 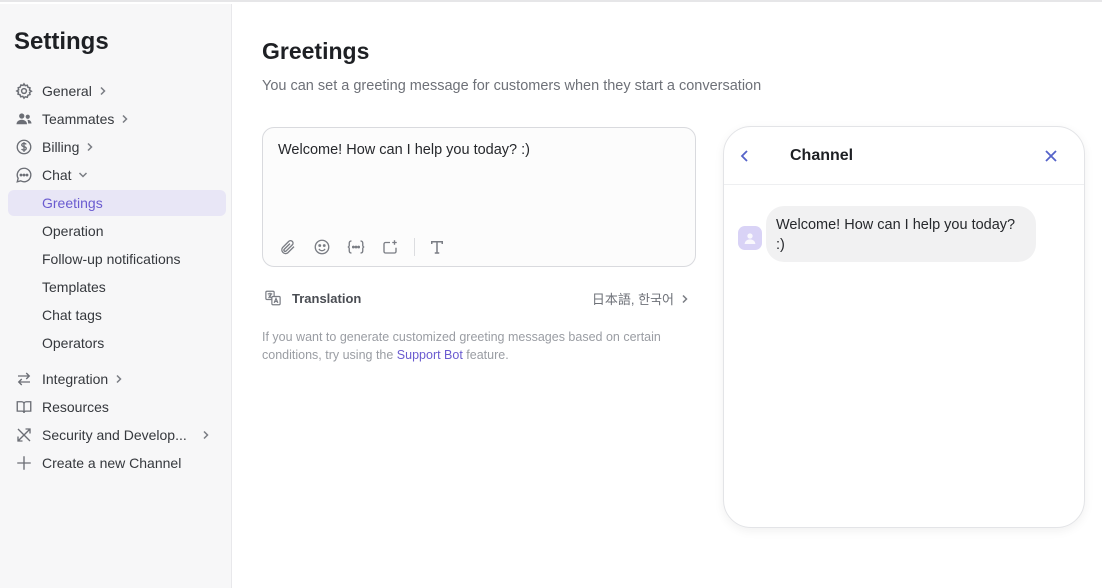 What do you see at coordinates (316, 51) in the screenshot?
I see `page-title: Greetings` at bounding box center [316, 51].